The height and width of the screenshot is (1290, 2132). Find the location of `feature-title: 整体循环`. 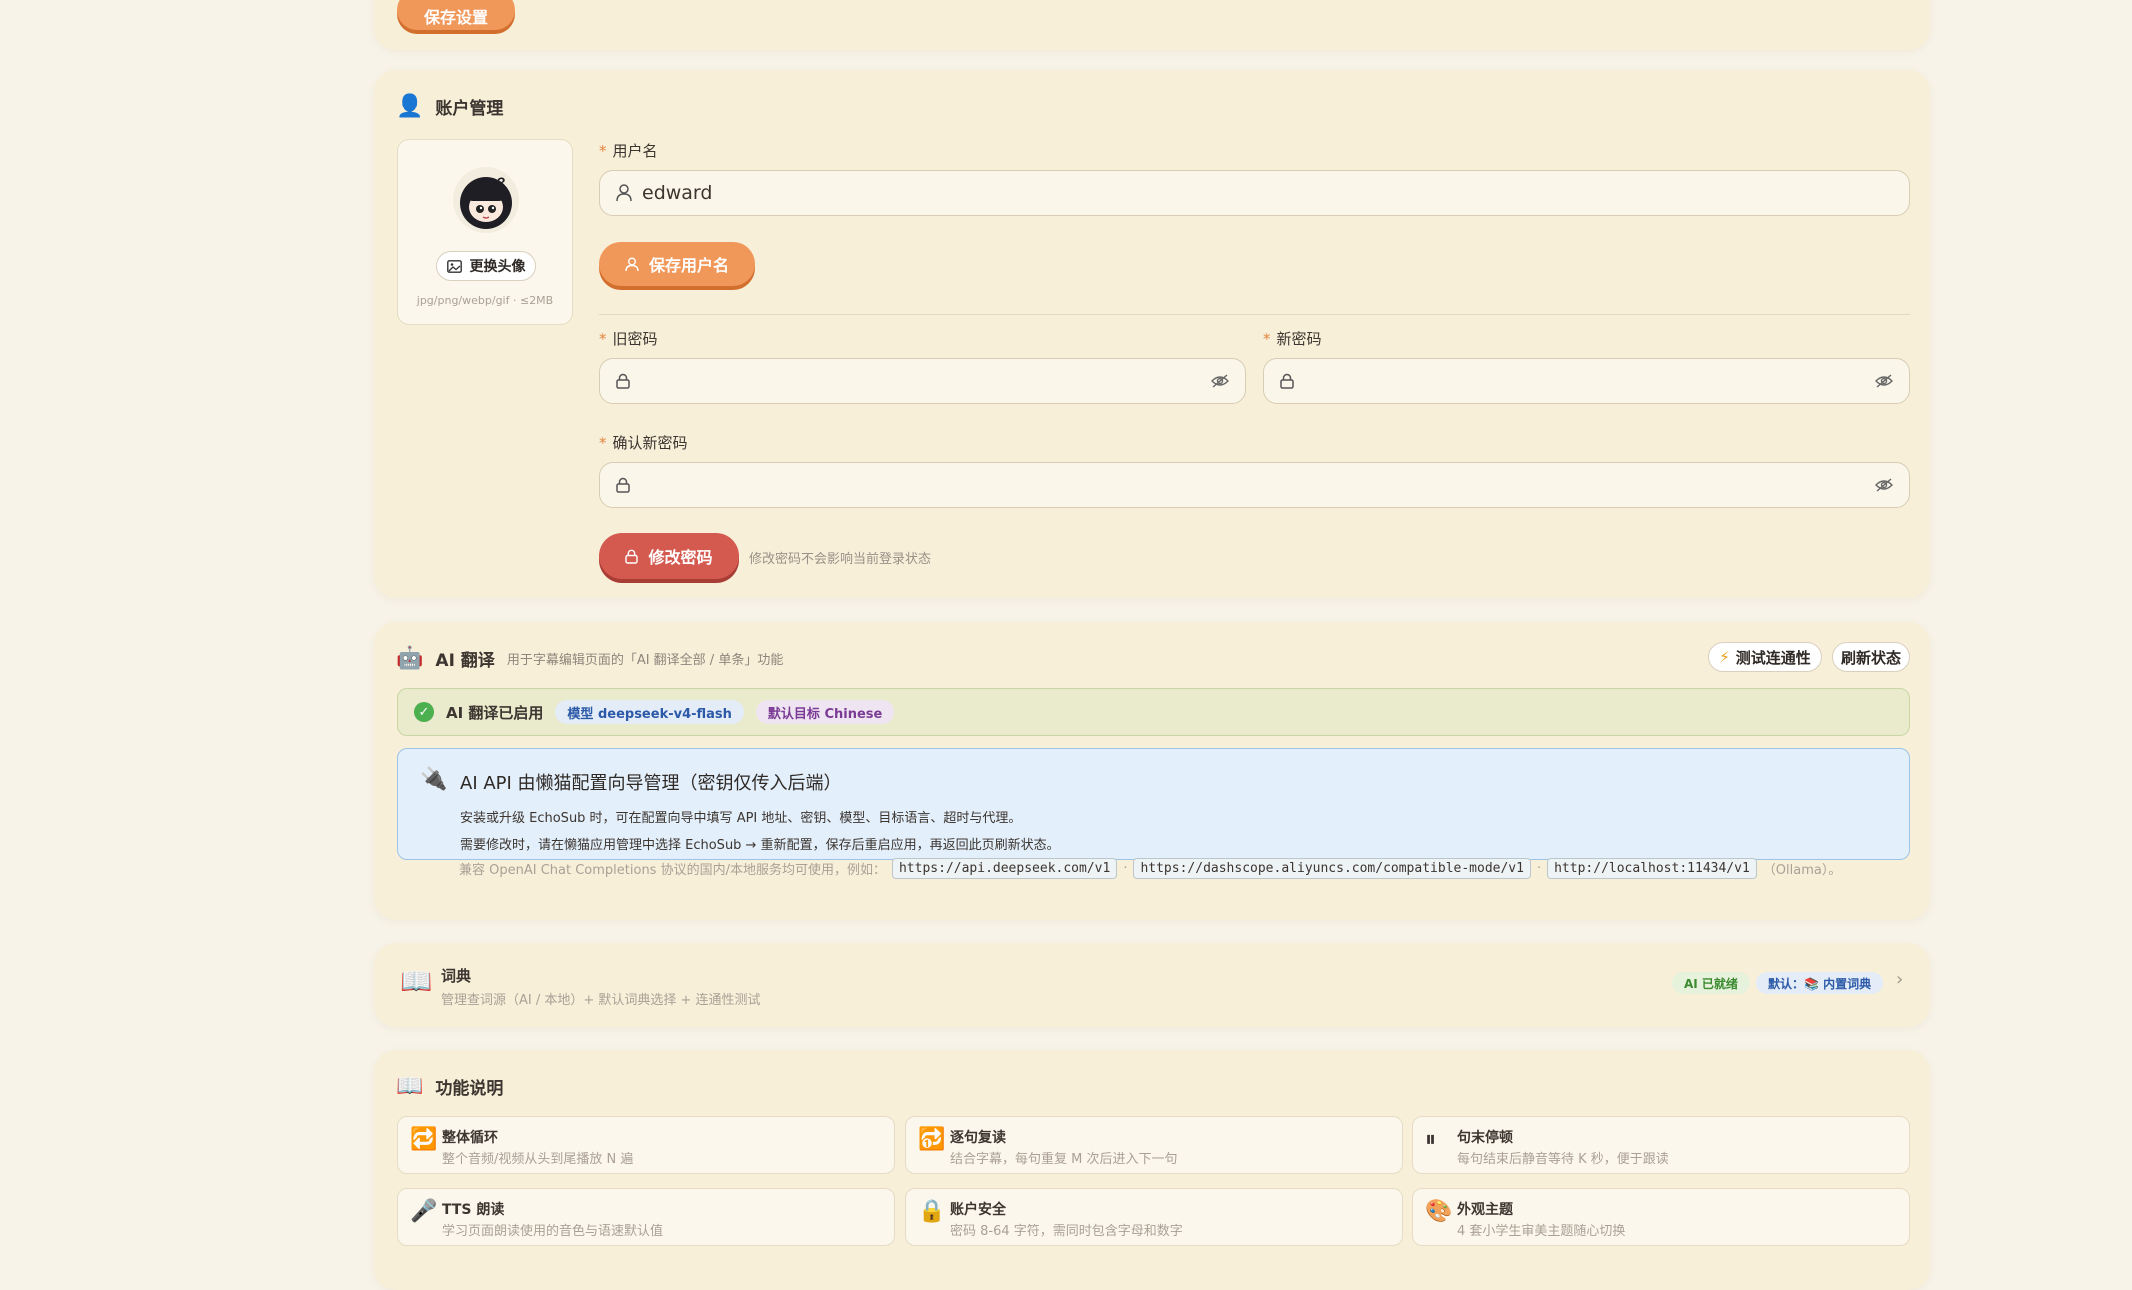

feature-title: 整体循环 is located at coordinates (470, 1138).